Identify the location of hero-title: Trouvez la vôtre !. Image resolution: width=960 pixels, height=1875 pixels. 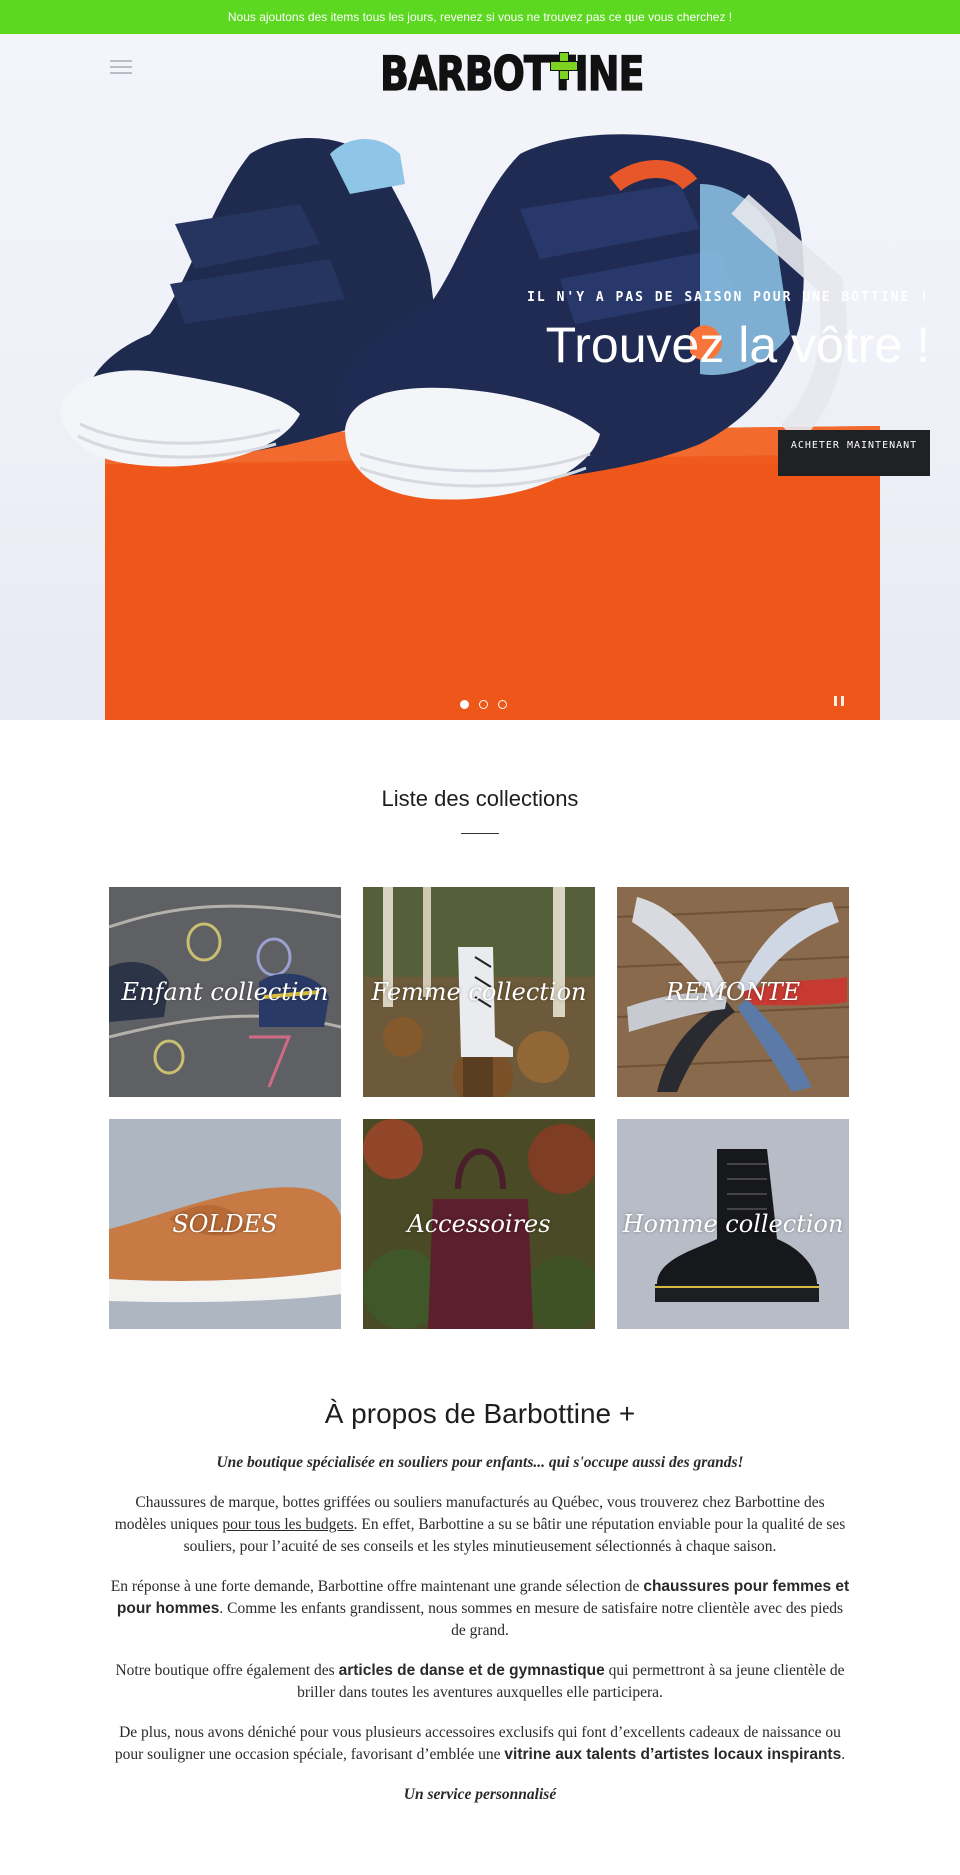
(737, 345).